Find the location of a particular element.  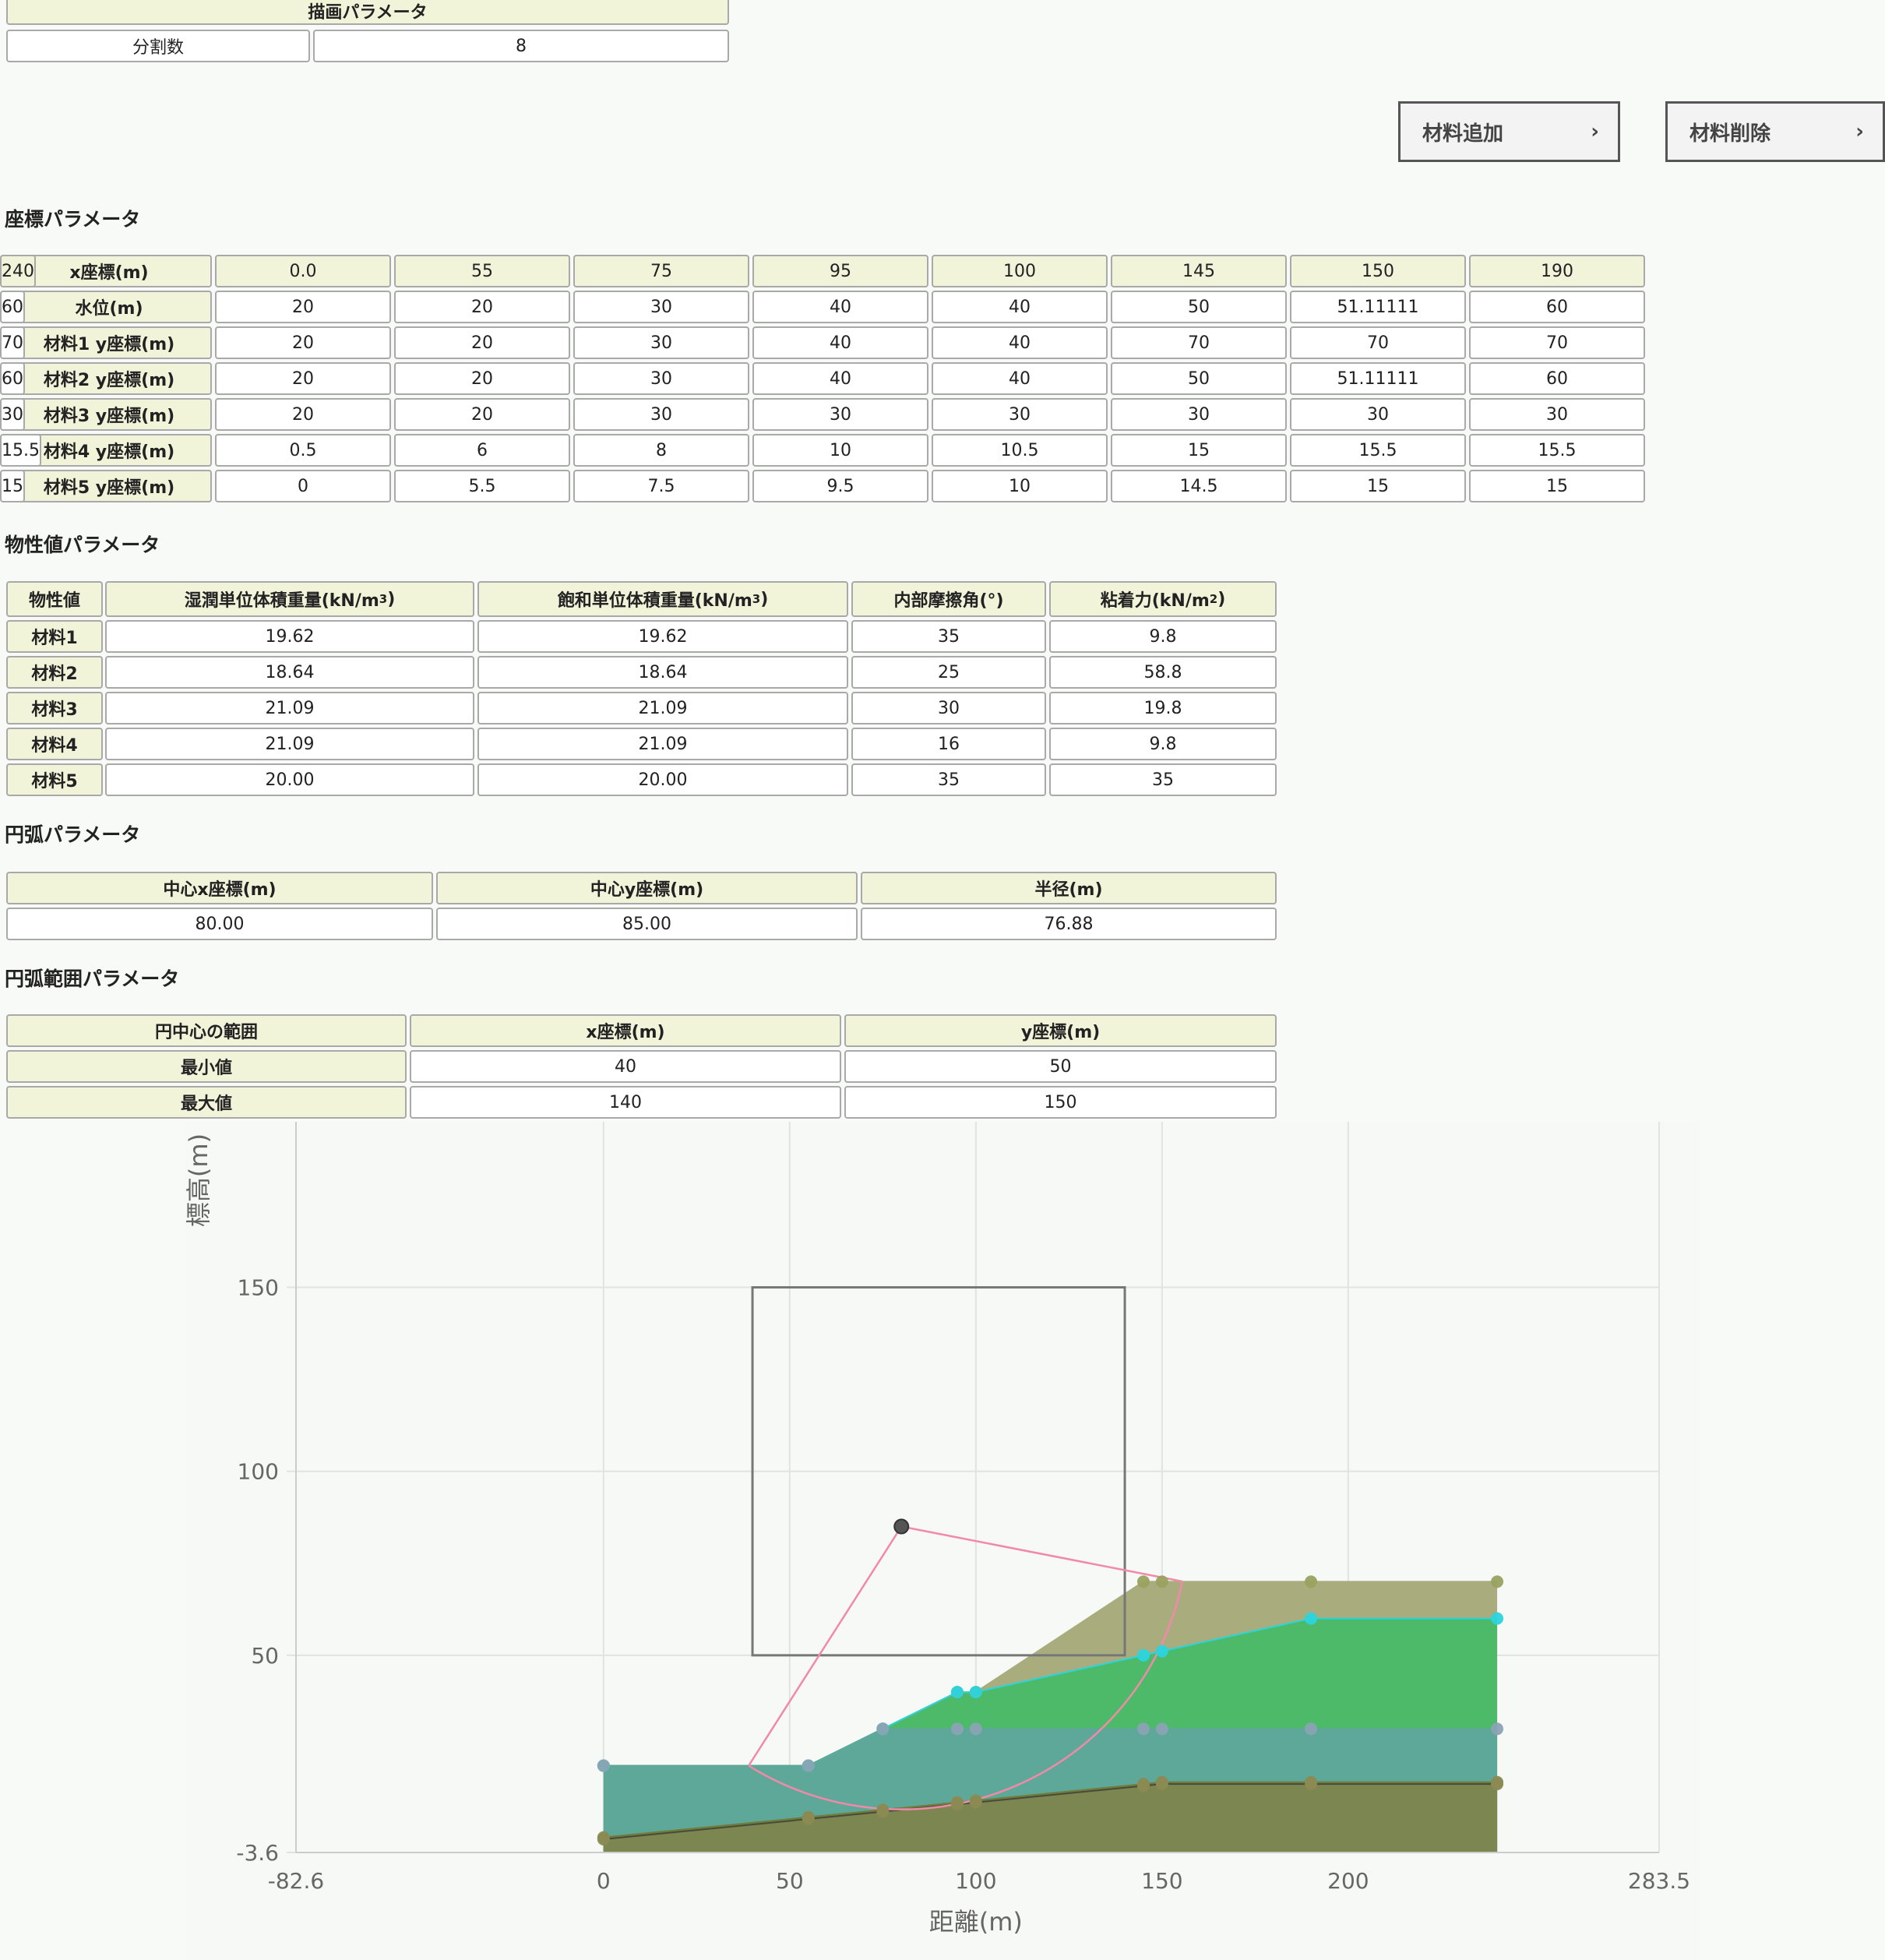

y-coord-input: 0.5 is located at coordinates (303, 450).